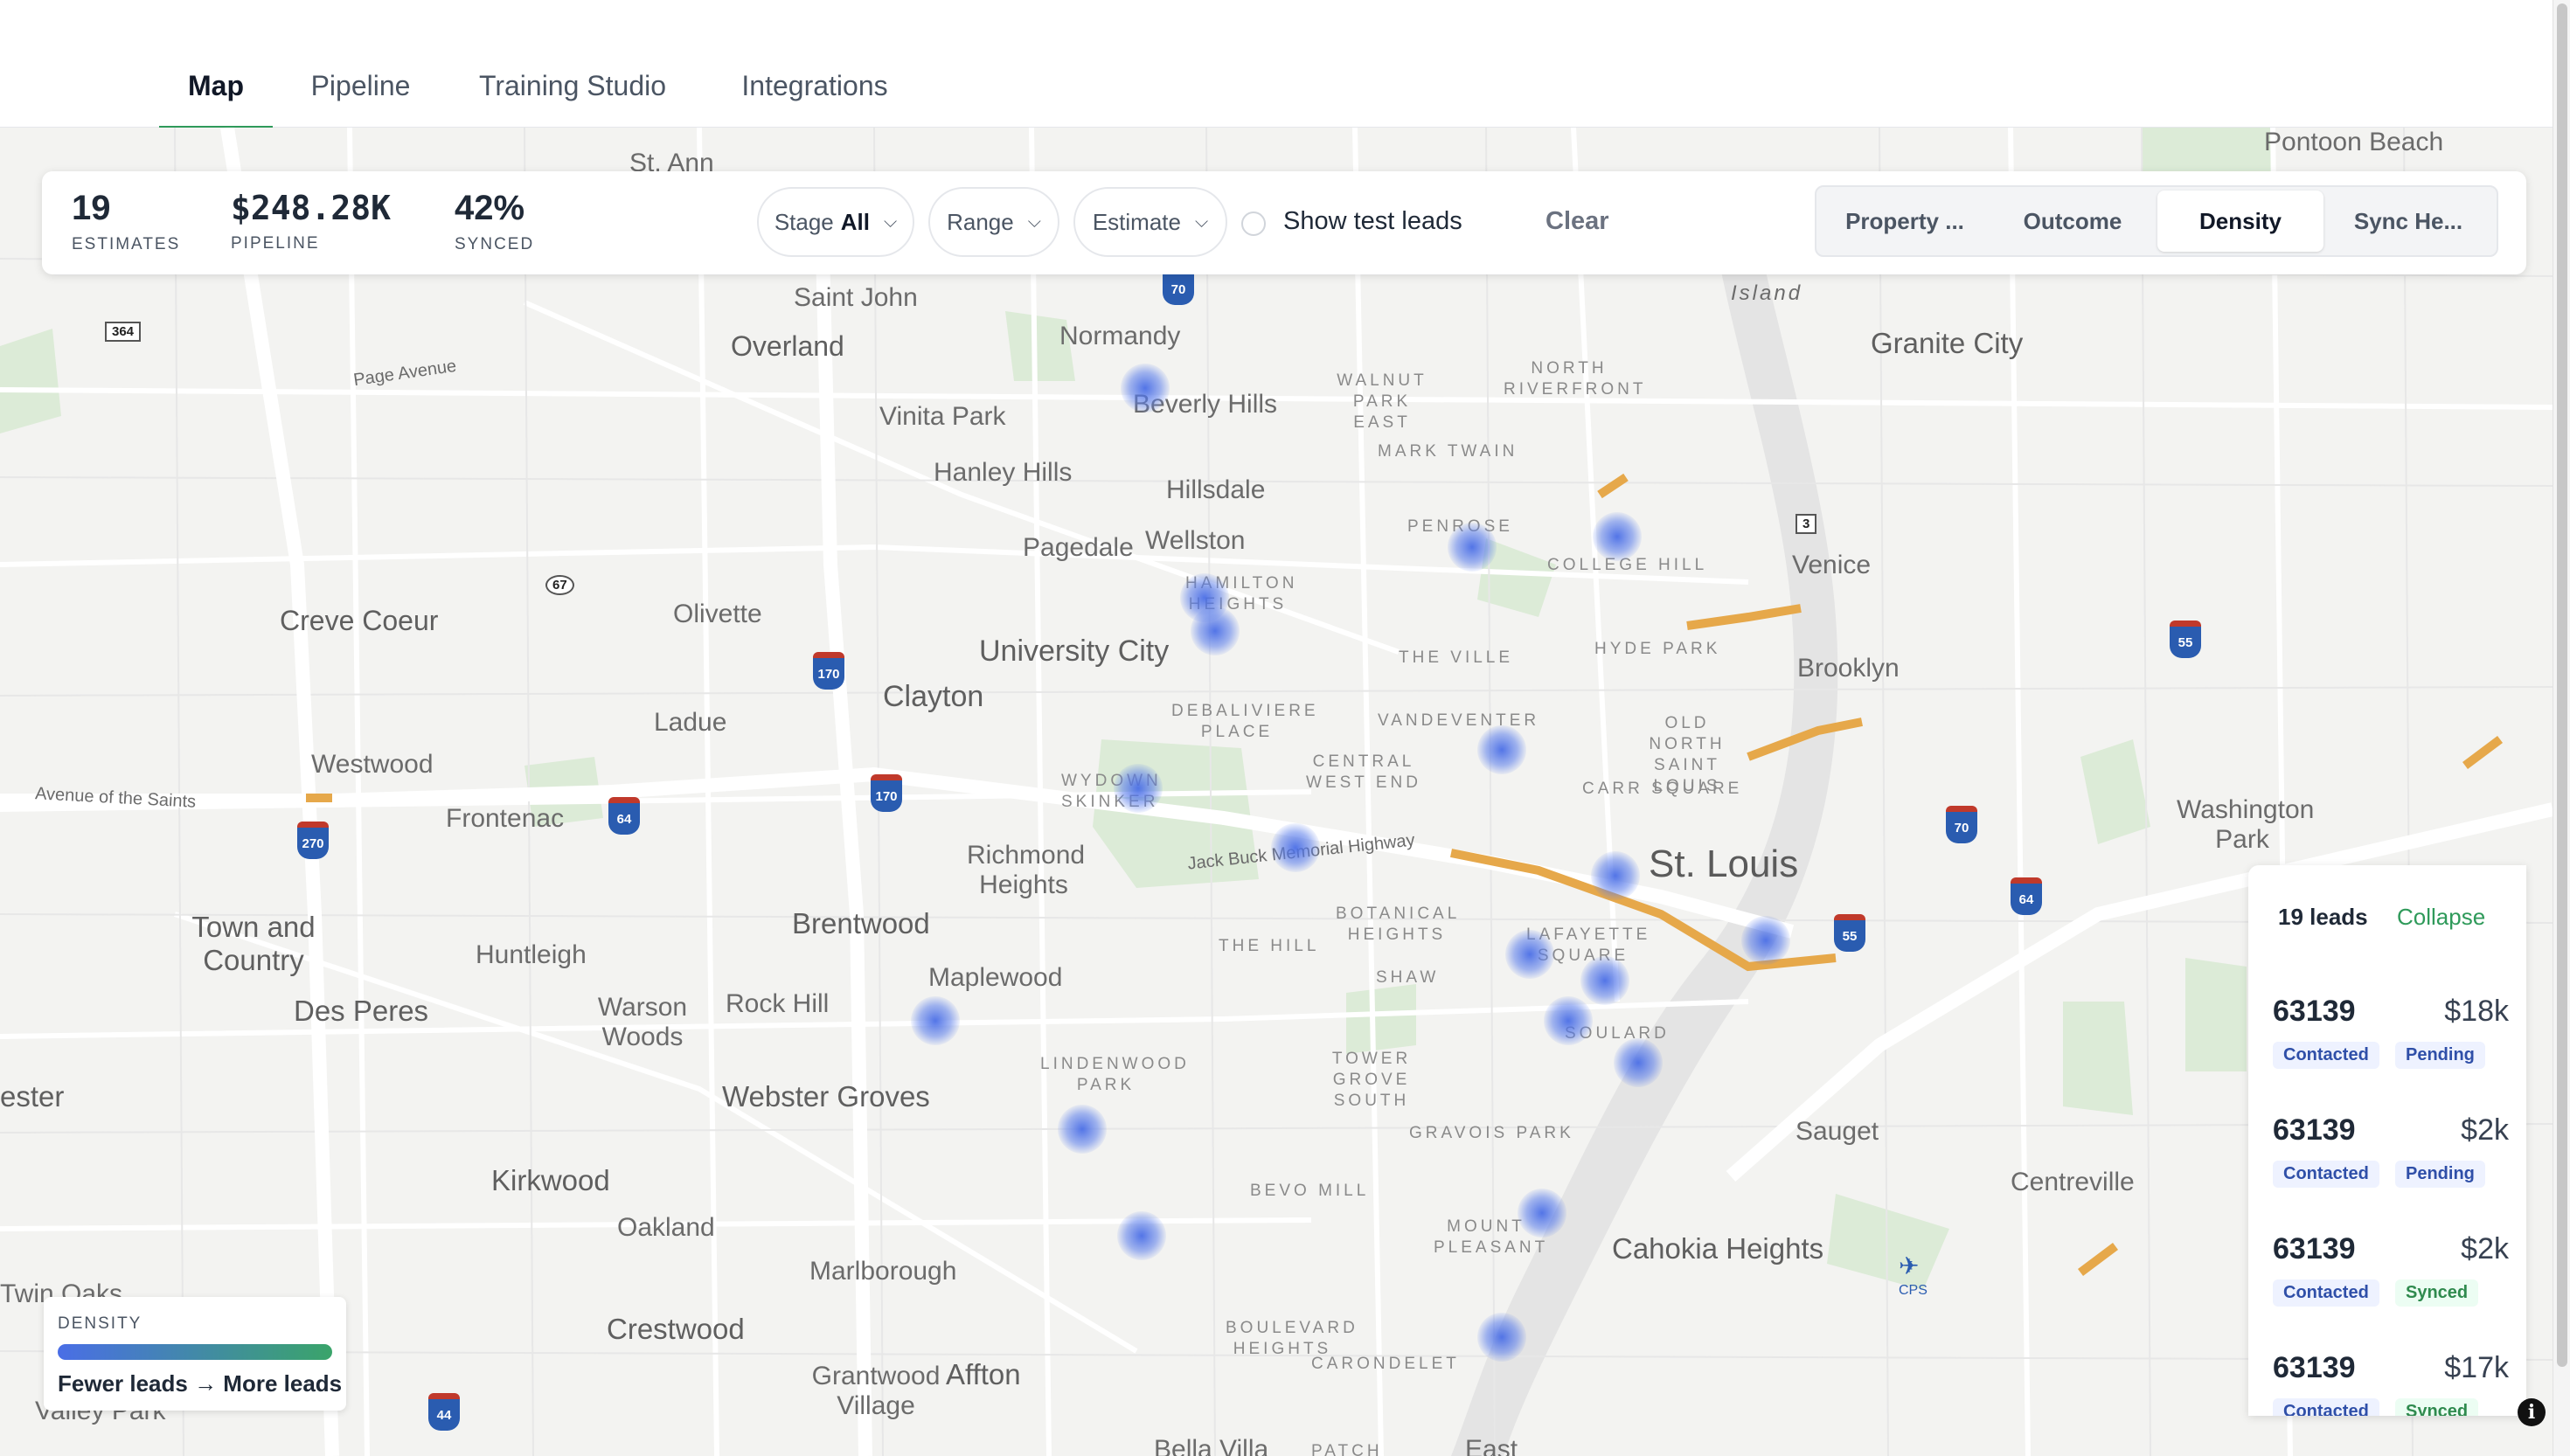  What do you see at coordinates (91, 208) in the screenshot?
I see `stat-value: 19` at bounding box center [91, 208].